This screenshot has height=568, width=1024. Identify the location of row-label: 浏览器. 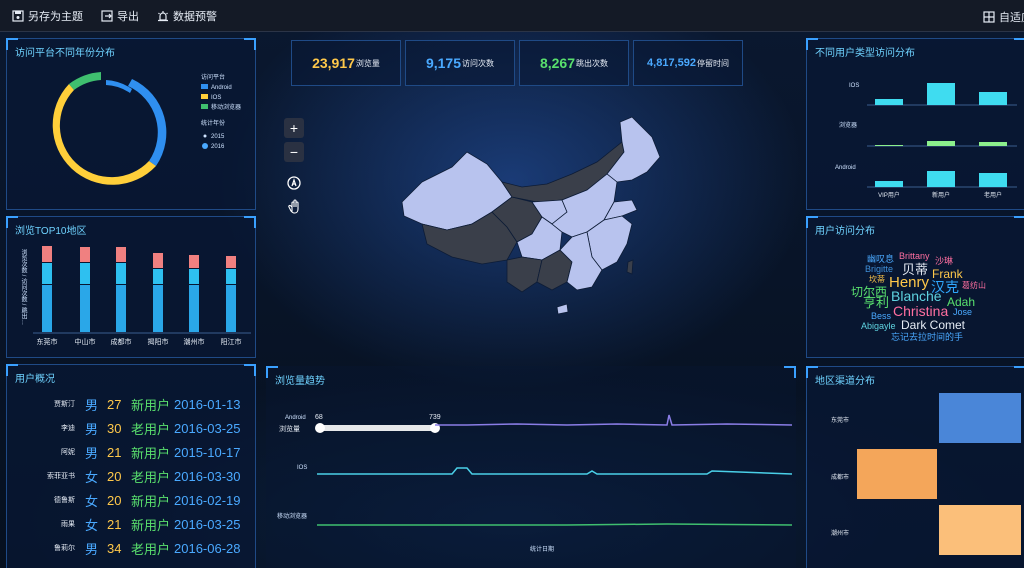
(848, 125).